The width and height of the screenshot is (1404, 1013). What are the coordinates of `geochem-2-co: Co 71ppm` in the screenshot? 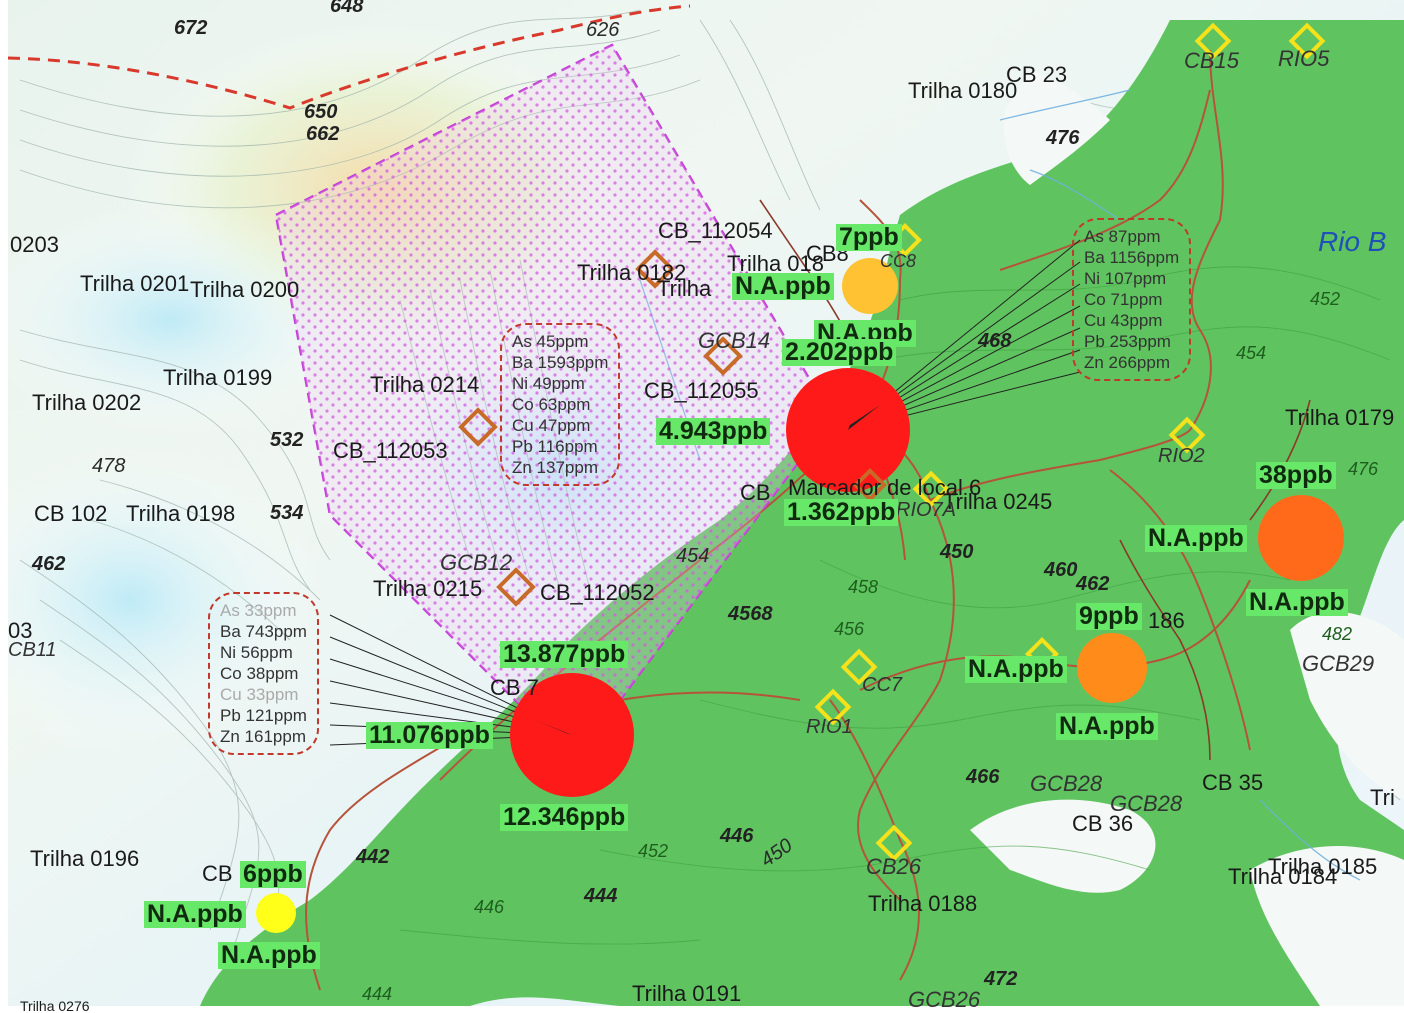 It's located at (1123, 299).